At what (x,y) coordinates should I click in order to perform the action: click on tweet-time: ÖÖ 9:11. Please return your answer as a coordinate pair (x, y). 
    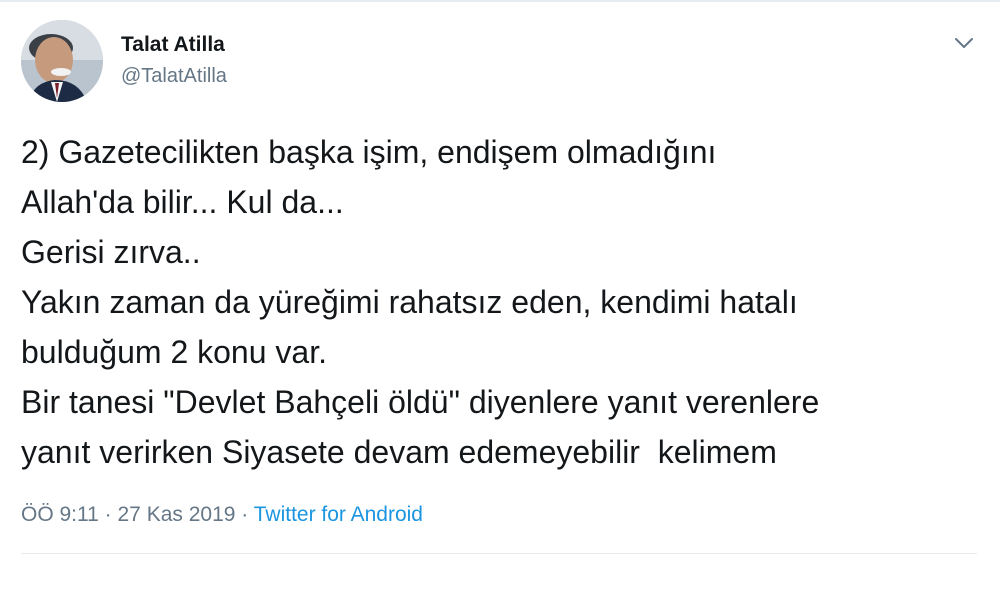
    Looking at the image, I should click on (60, 514).